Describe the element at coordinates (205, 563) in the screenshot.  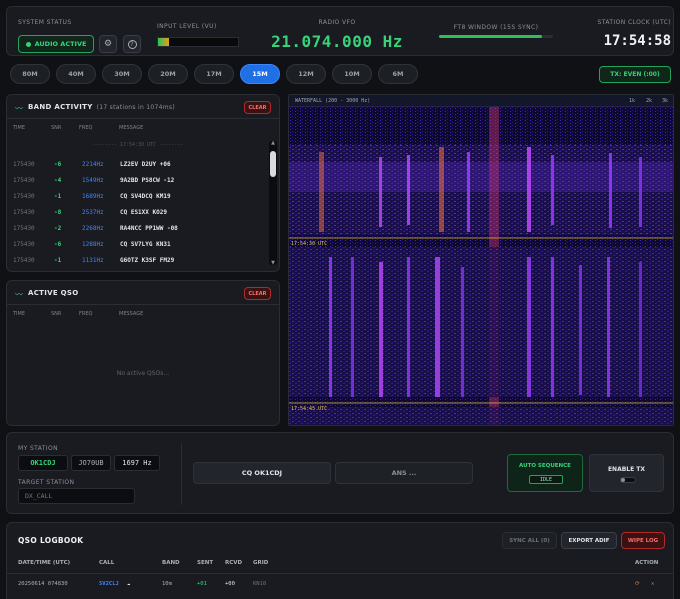
I see `column-sent: SENT` at that location.